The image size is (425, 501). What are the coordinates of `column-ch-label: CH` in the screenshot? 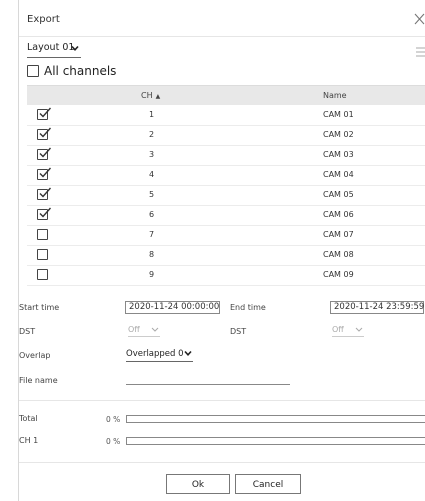 It's located at (147, 95).